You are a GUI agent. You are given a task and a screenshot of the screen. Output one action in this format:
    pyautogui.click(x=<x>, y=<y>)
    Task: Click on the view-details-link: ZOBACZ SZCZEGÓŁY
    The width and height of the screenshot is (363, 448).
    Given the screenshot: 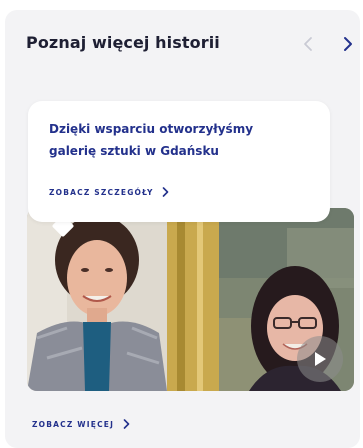 What is the action you would take?
    pyautogui.click(x=109, y=192)
    